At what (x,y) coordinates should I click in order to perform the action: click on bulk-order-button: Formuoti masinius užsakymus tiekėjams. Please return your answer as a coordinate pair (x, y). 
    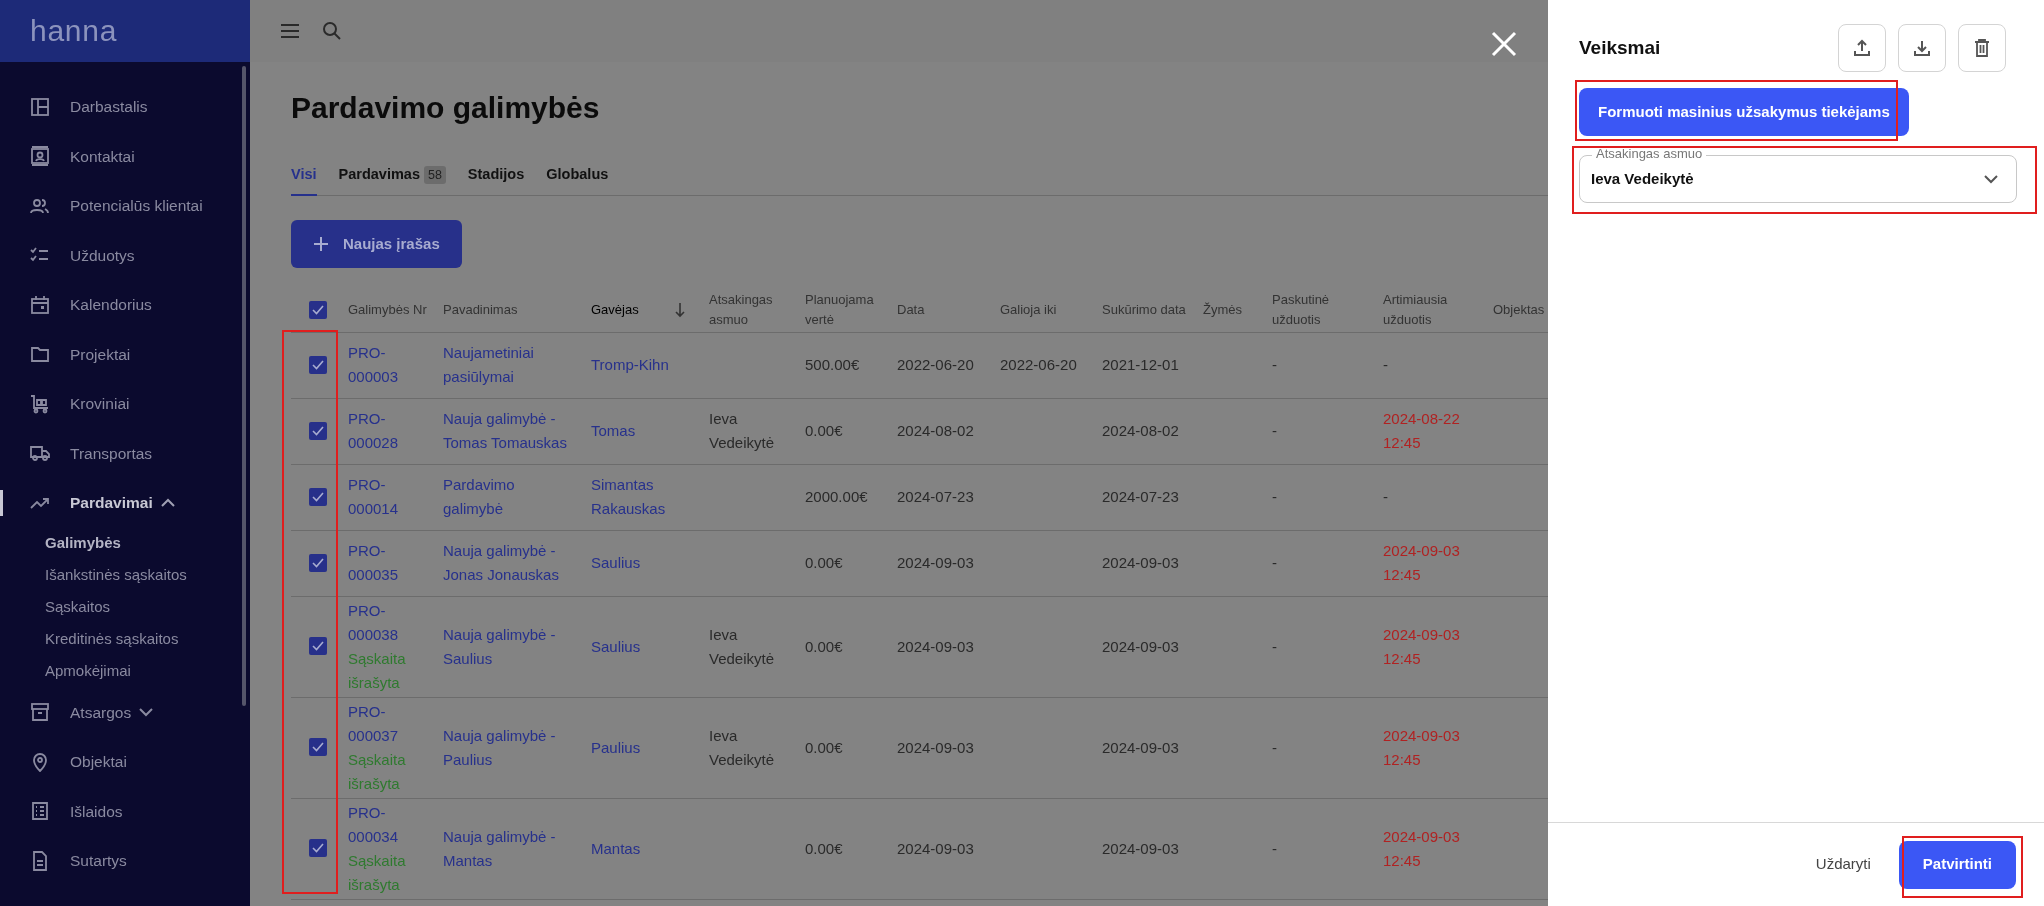
    Looking at the image, I should click on (1744, 112).